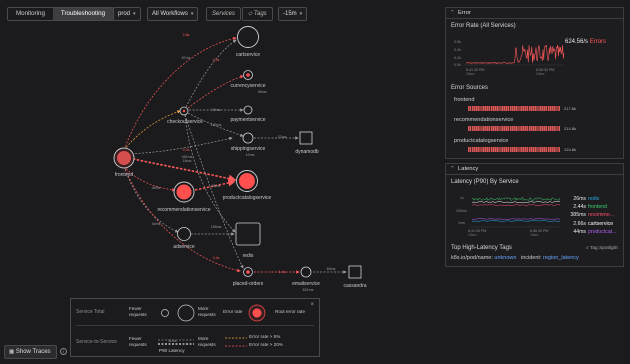  Describe the element at coordinates (570, 108) in the screenshot. I see `error-source-value: 217.6k` at that location.